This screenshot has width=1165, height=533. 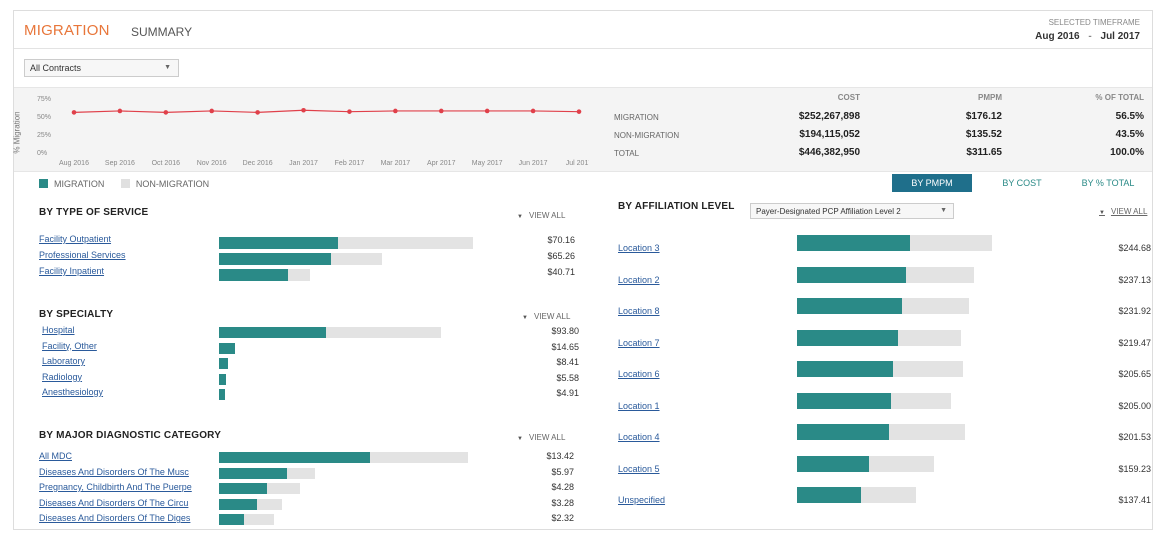 What do you see at coordinates (678, 374) in the screenshot?
I see `row-link: Location 6` at bounding box center [678, 374].